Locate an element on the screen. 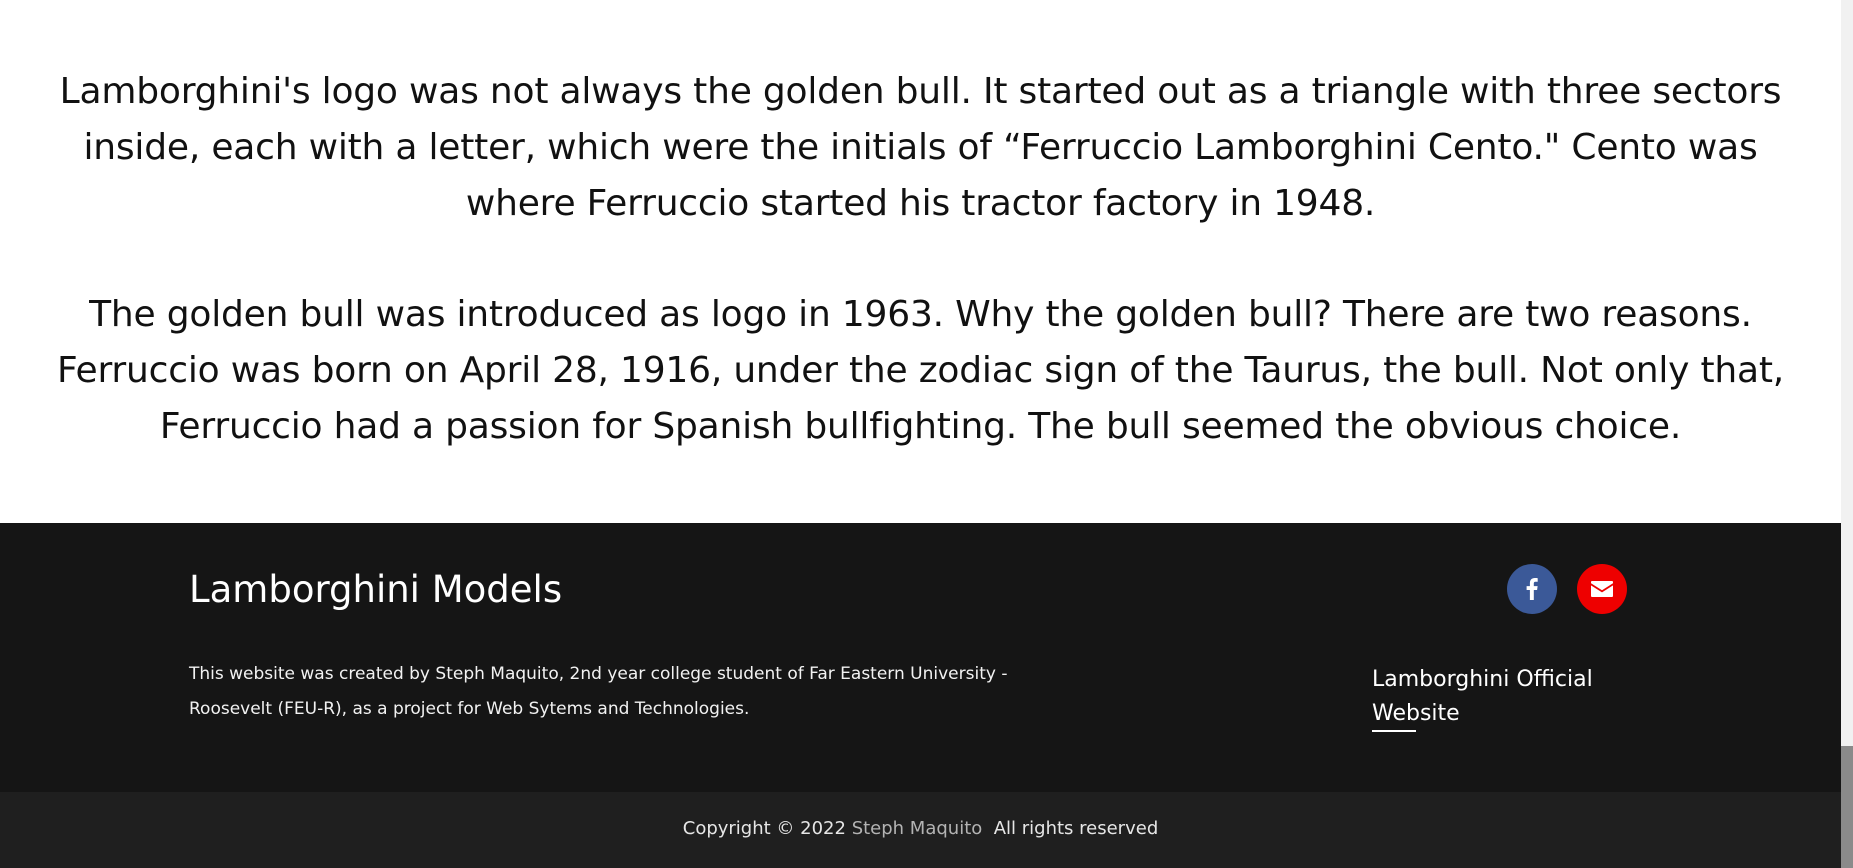 The width and height of the screenshot is (1853, 868). footer-title: Lamborghini Models is located at coordinates (376, 589).